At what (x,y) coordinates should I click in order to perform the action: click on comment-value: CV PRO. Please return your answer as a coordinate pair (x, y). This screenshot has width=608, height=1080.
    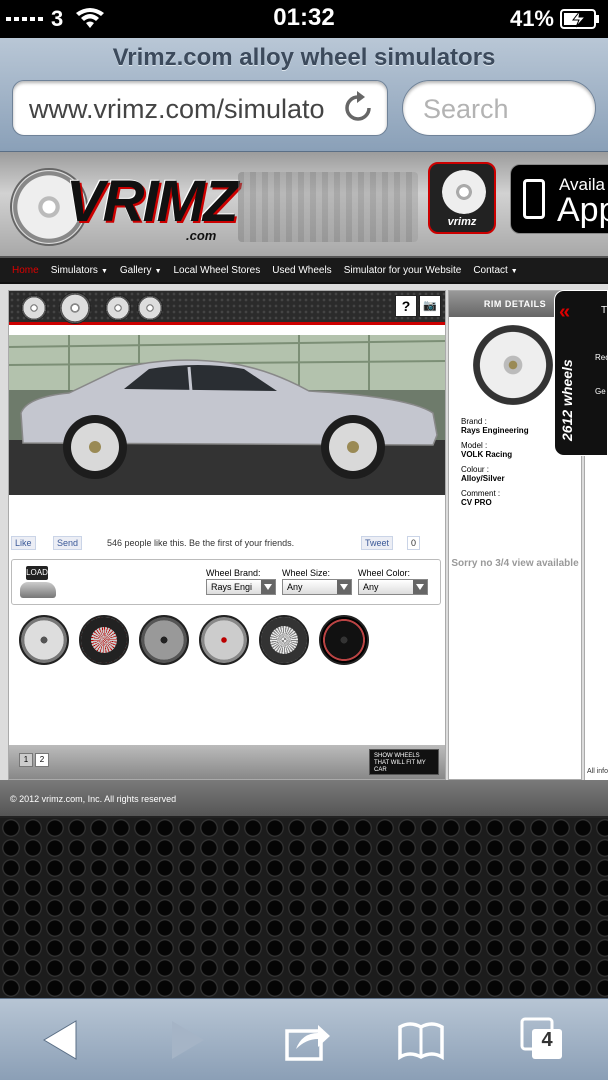
    Looking at the image, I should click on (476, 502).